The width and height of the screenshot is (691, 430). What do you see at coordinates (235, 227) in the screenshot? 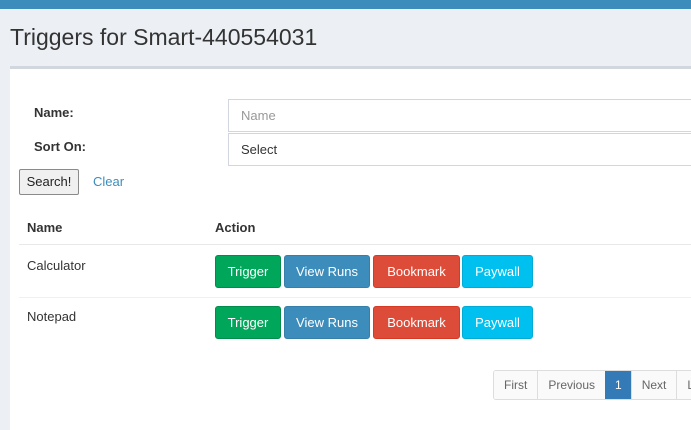
I see `column-header-action: Action` at bounding box center [235, 227].